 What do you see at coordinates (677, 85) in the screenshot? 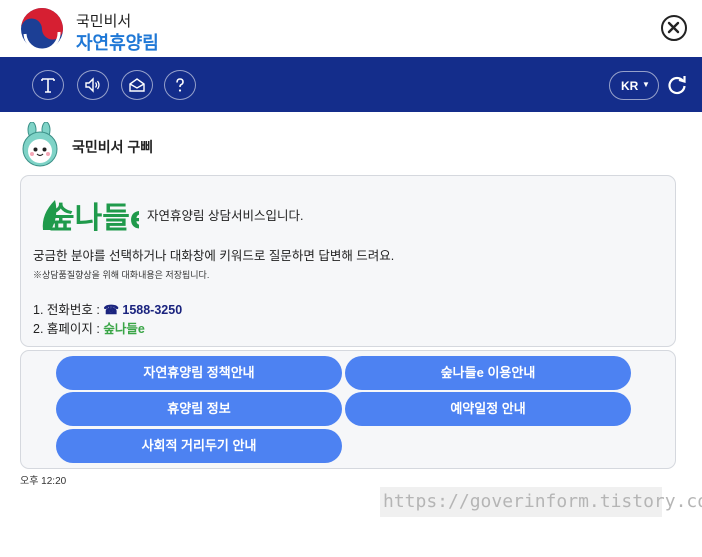
I see `refresh-icon` at bounding box center [677, 85].